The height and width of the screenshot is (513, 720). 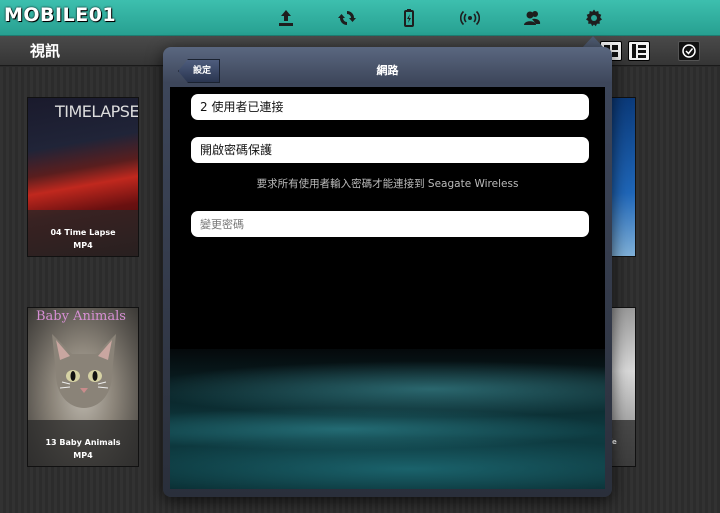 I want to click on top-toolbar: MOBILE01, so click(x=360, y=18).